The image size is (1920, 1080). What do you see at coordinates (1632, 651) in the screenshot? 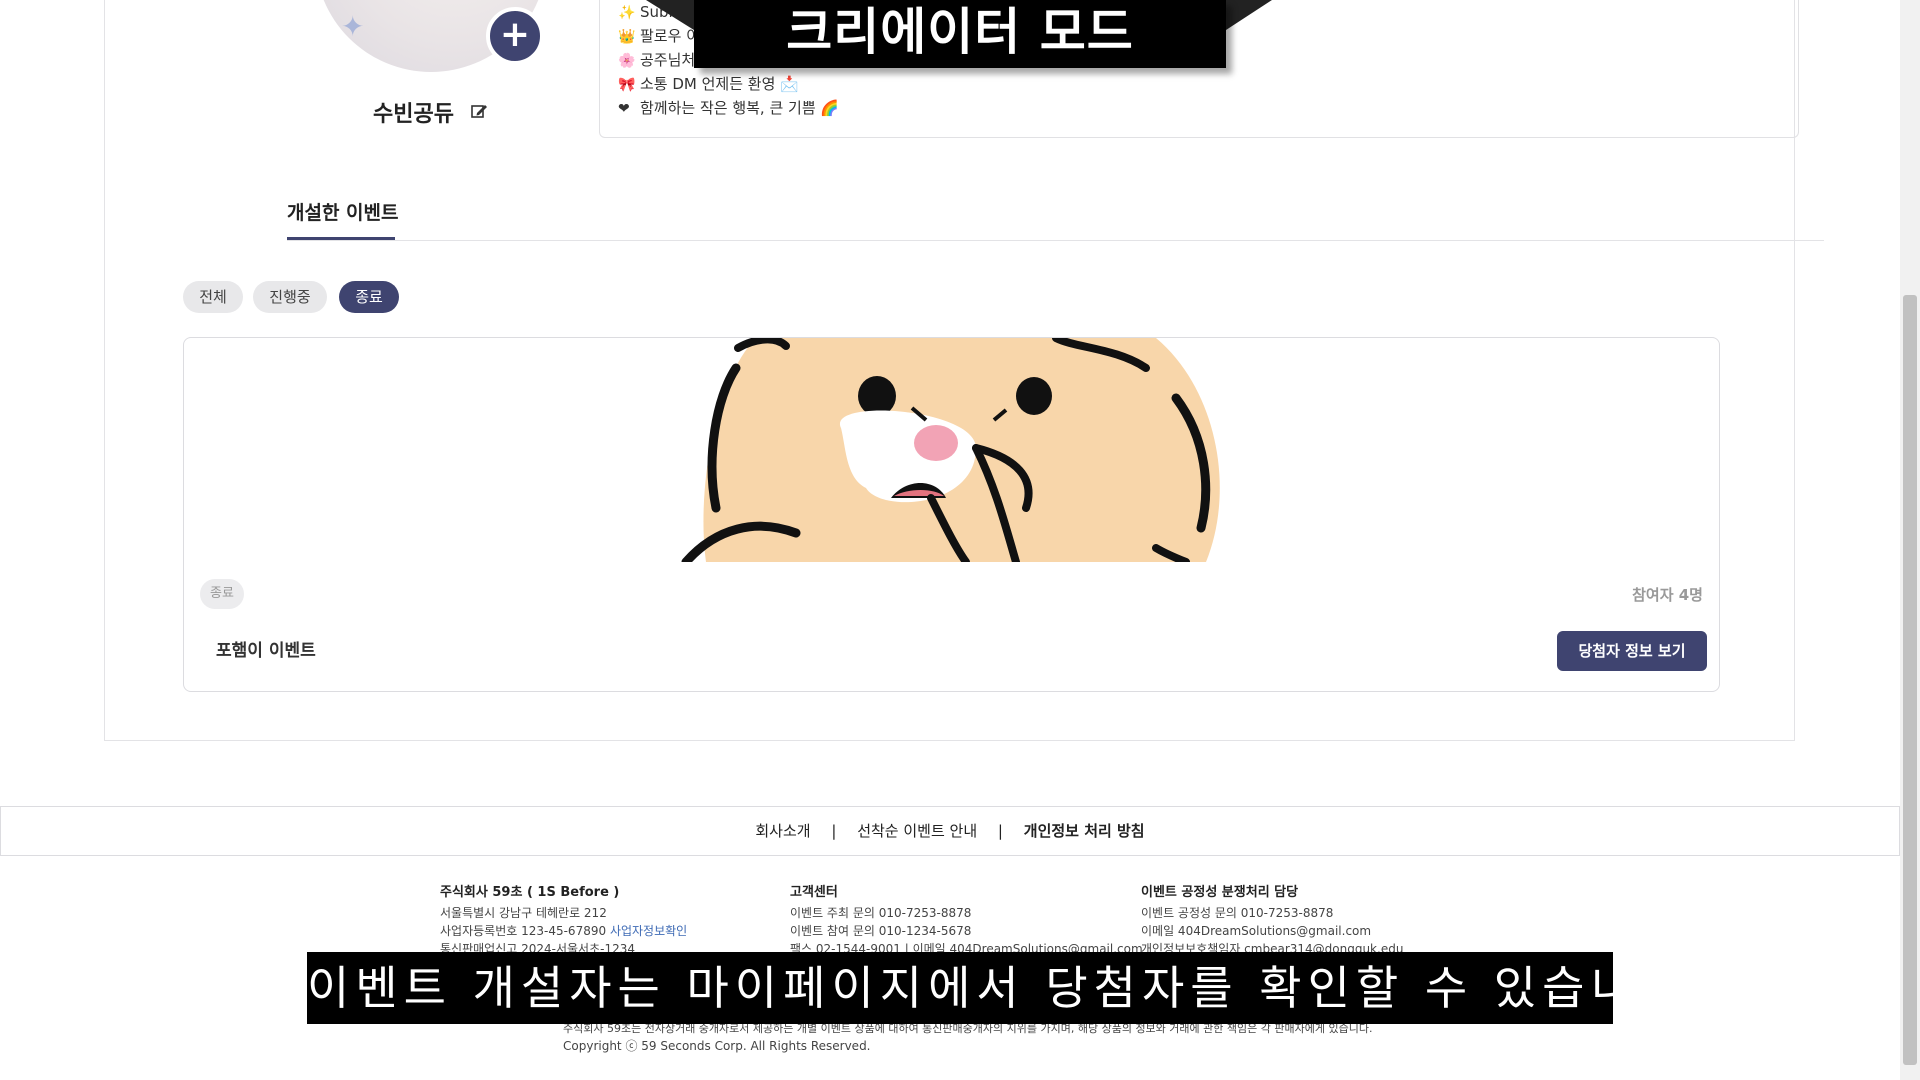
I see `view-winners-button: 당첨자 정보 보기` at bounding box center [1632, 651].